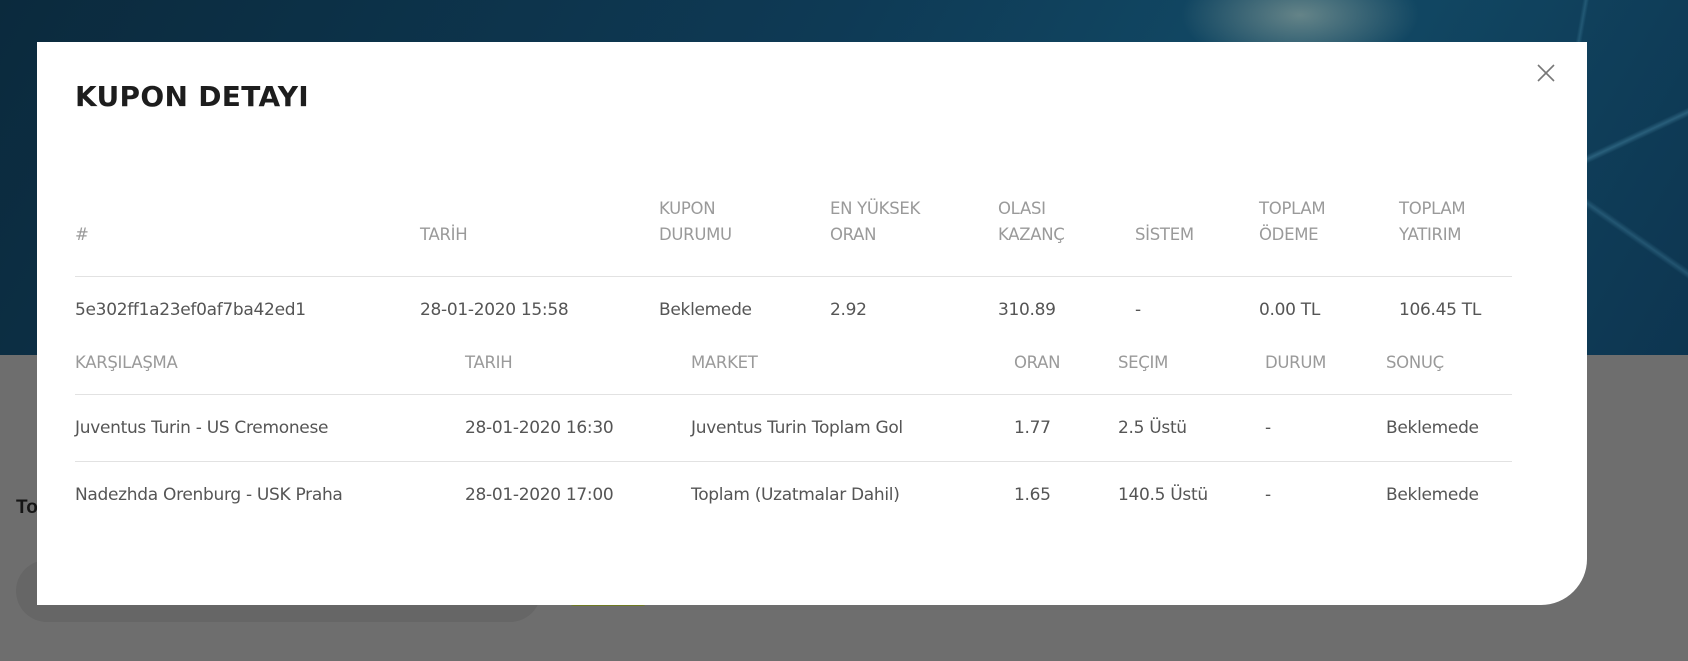 The image size is (1688, 661). Describe the element at coordinates (1138, 310) in the screenshot. I see `coupon-system: -` at that location.